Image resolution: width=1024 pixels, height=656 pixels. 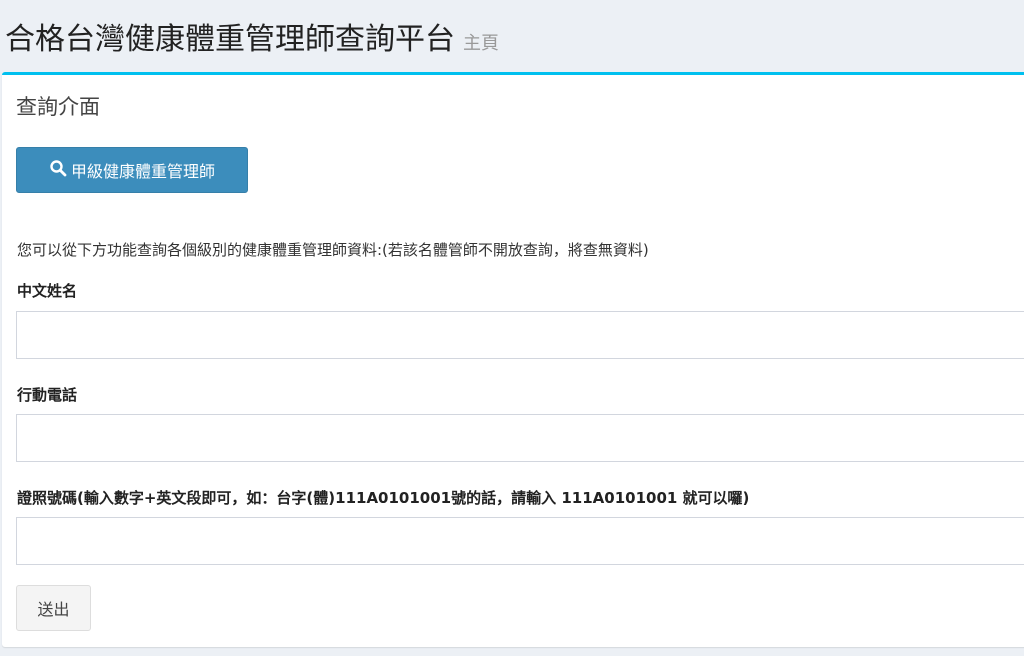 What do you see at coordinates (47, 291) in the screenshot?
I see `chinese-name-label: 中文姓名` at bounding box center [47, 291].